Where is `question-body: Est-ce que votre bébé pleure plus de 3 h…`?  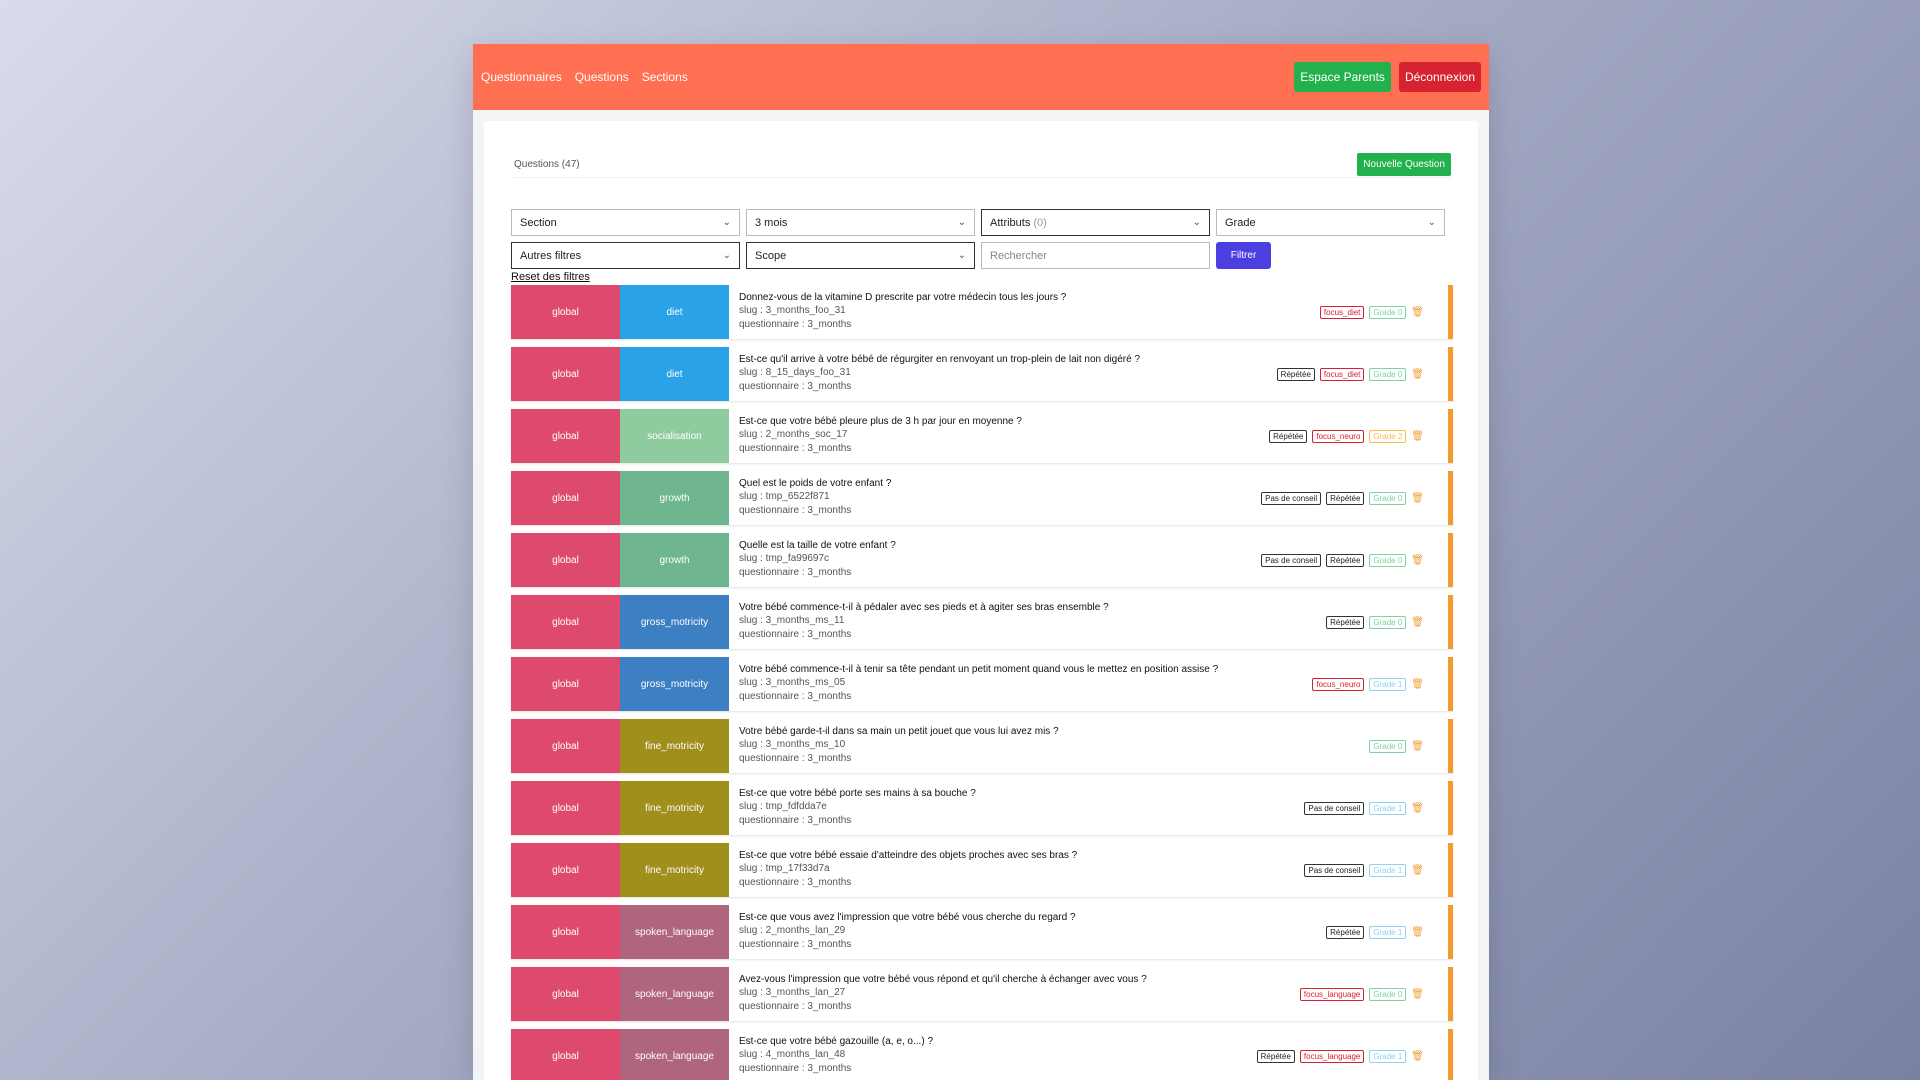 question-body: Est-ce que votre bébé pleure plus de 3 h… is located at coordinates (999, 436).